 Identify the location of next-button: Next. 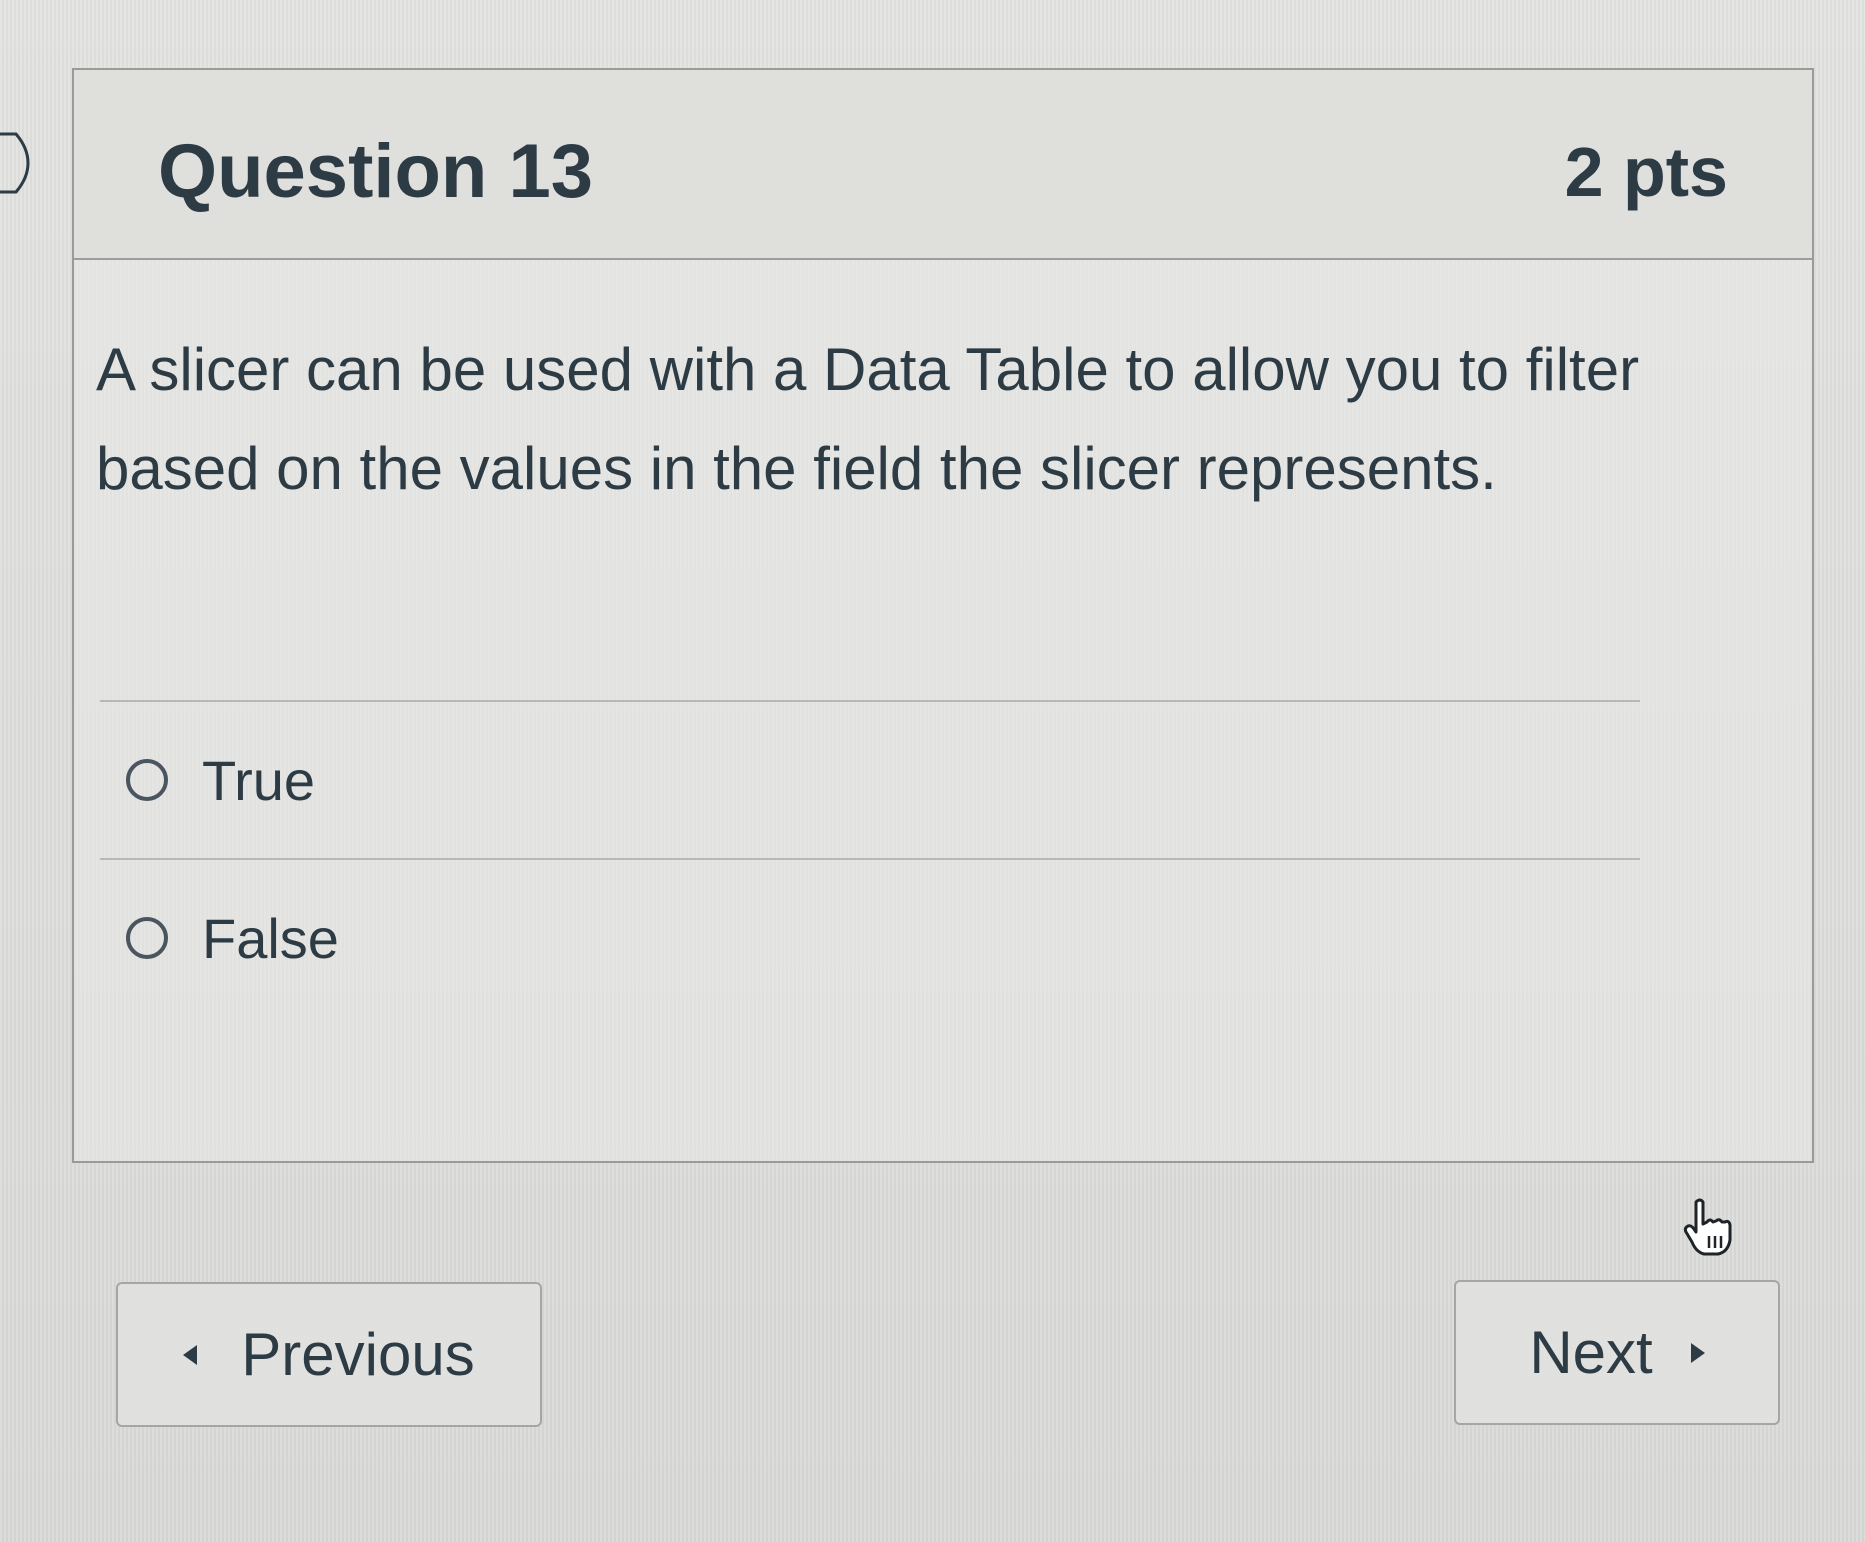
(1617, 1352).